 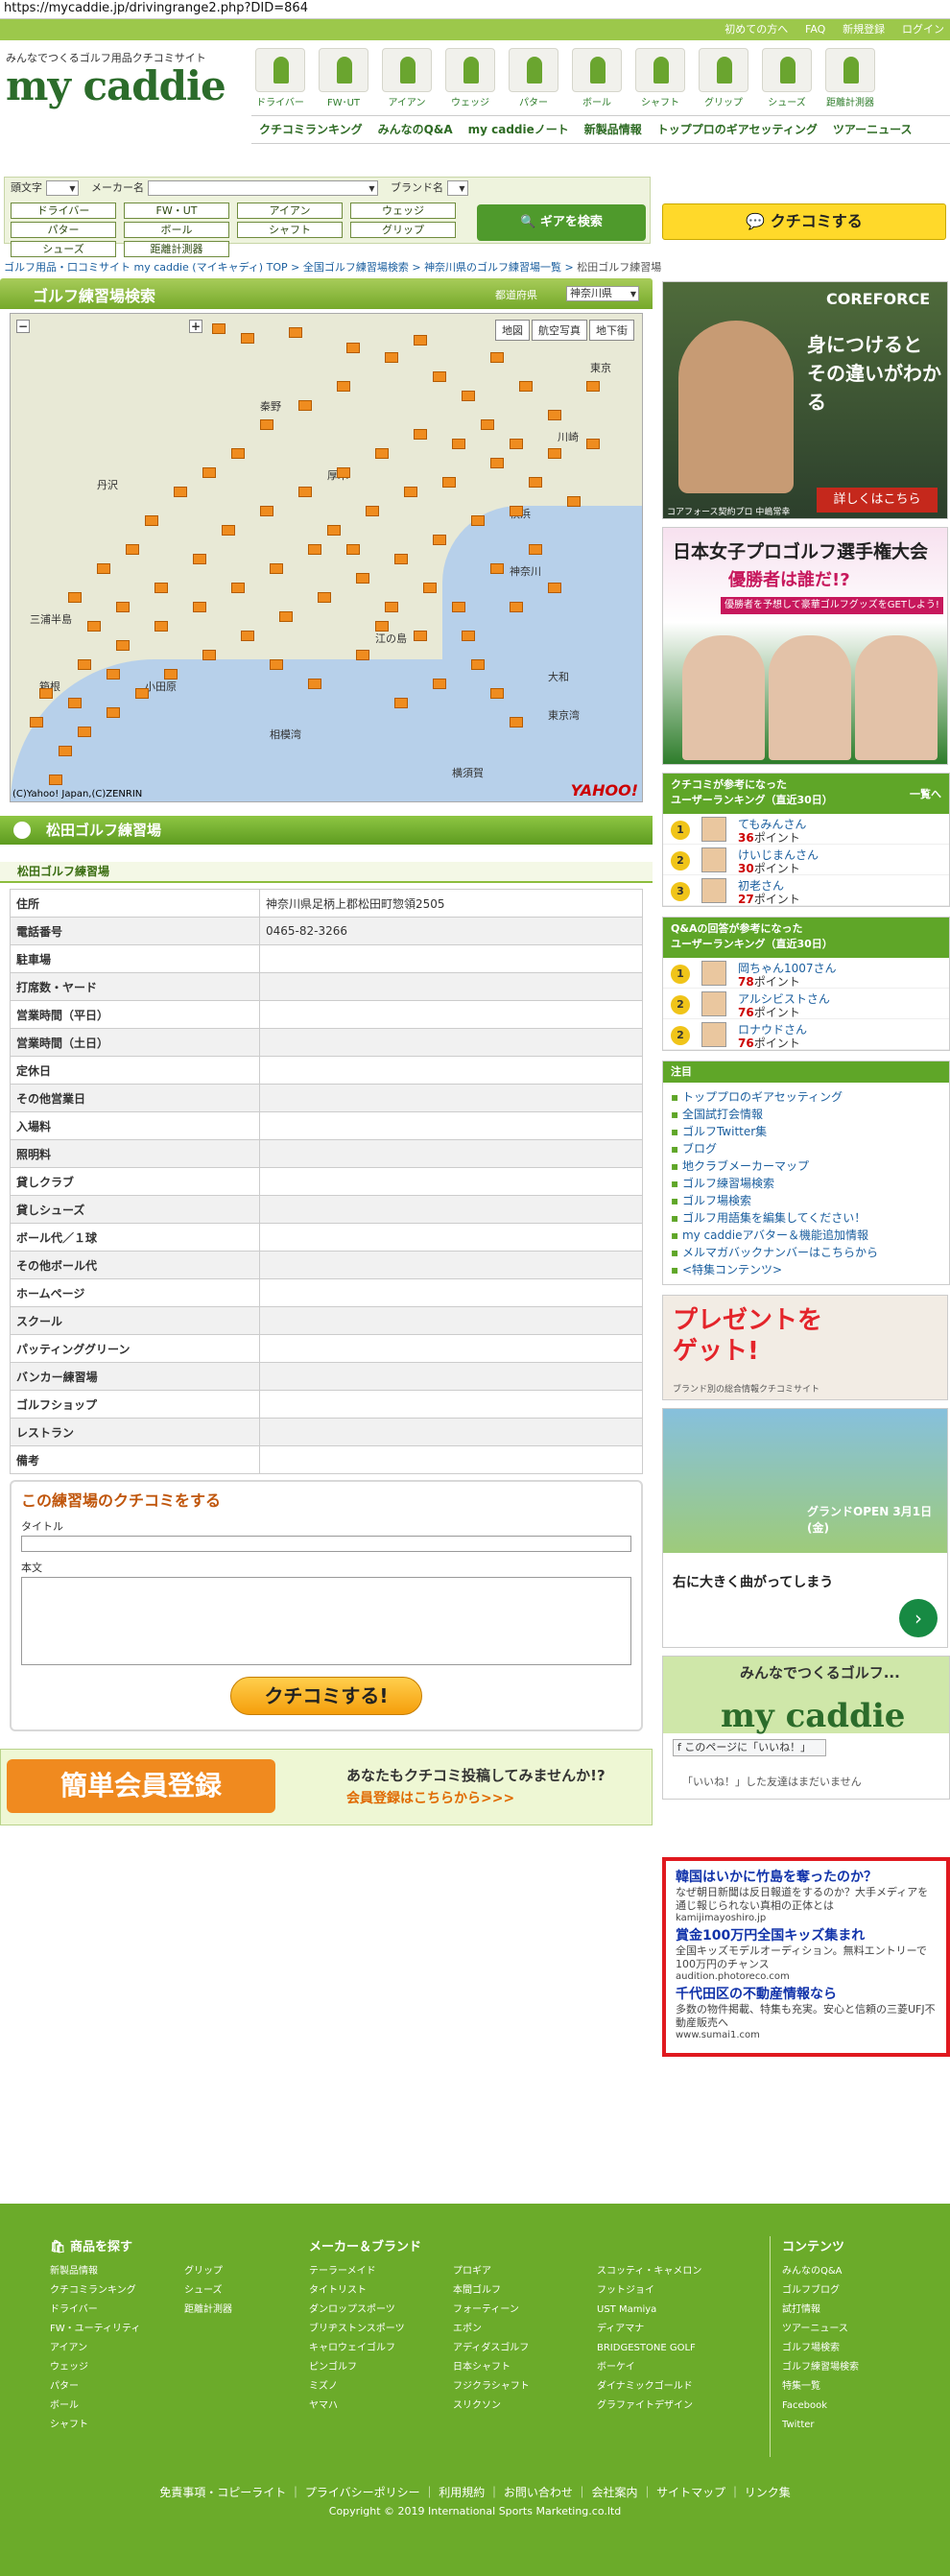 I want to click on category-driver: ドライバー, so click(x=280, y=78).